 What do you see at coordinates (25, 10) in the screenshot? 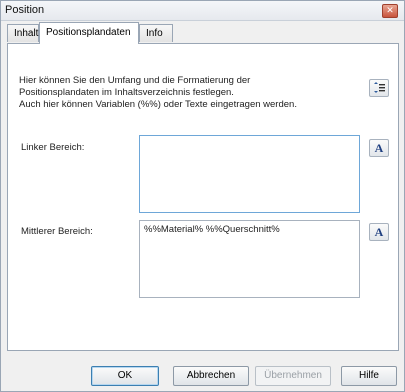
I see `window-title: Position` at bounding box center [25, 10].